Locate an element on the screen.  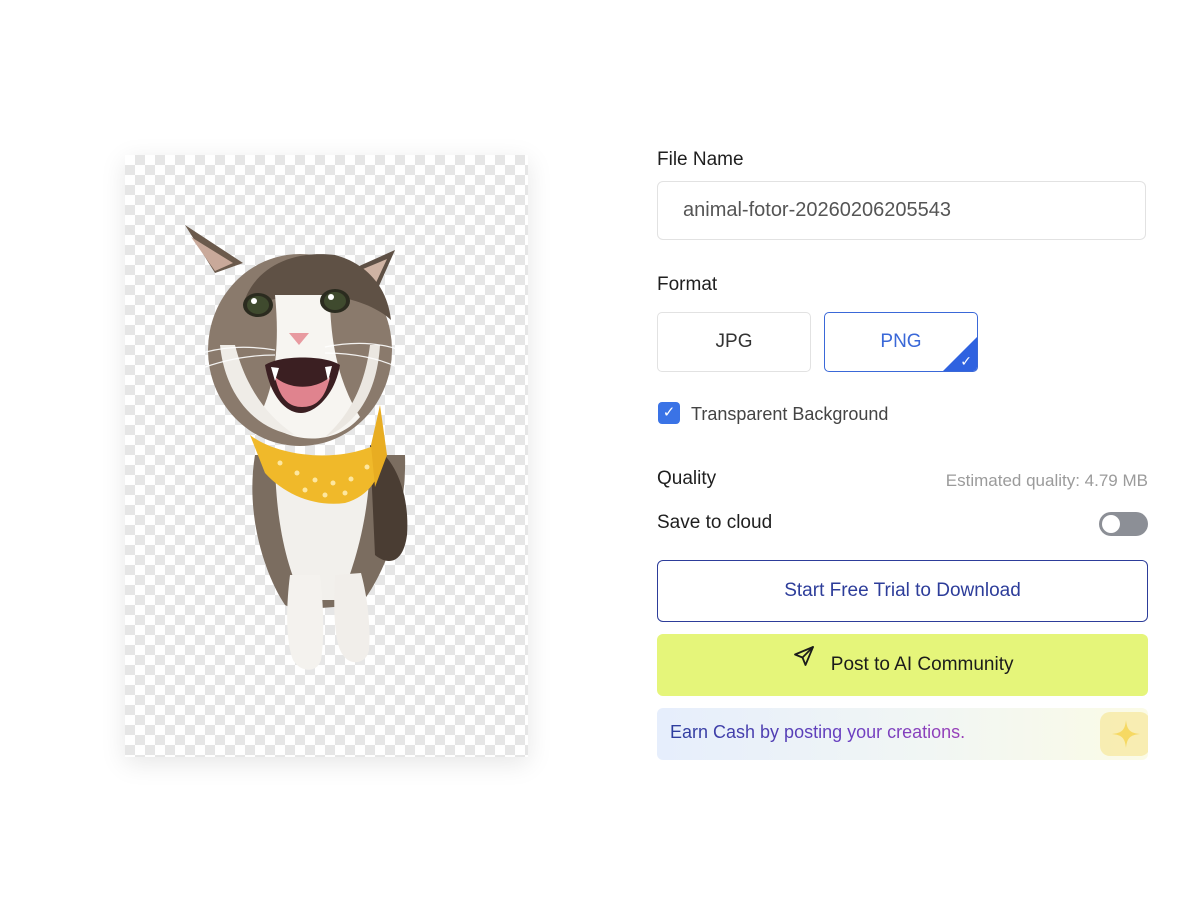
post-button-label: Post to AI Community is located at coordinates (922, 664).